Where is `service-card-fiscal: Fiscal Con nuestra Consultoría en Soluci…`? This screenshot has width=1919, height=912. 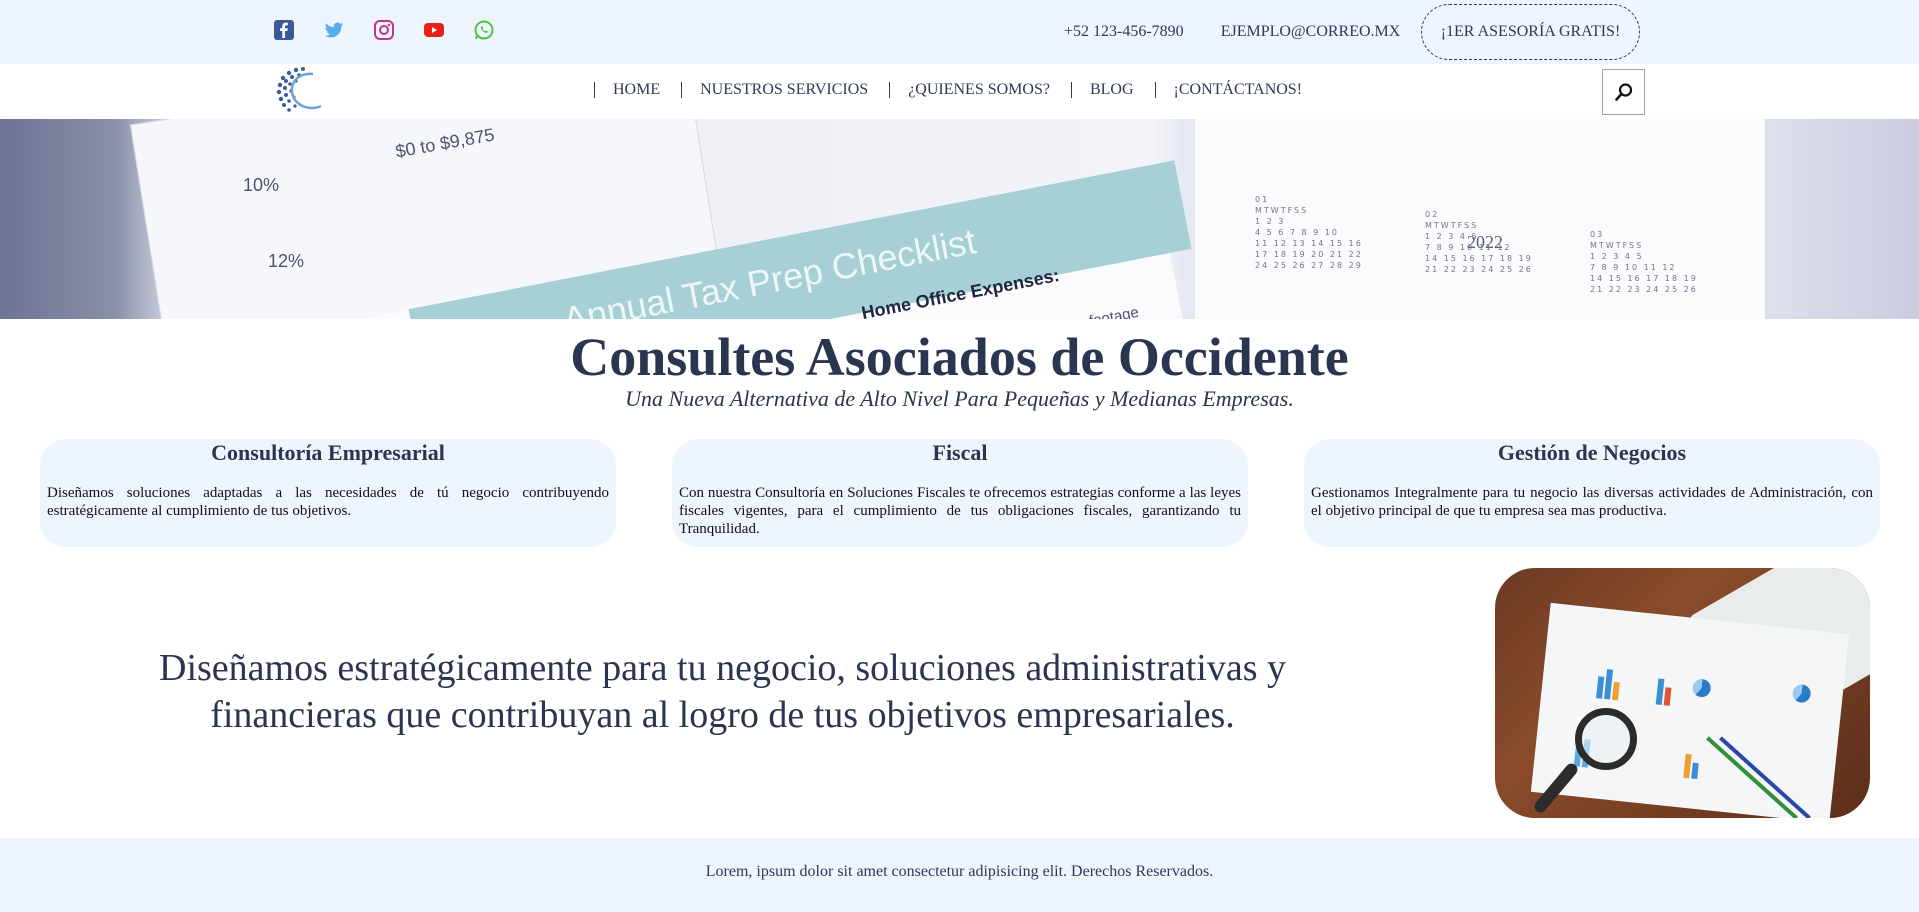 service-card-fiscal: Fiscal Con nuestra Consultoría en Soluci… is located at coordinates (960, 493).